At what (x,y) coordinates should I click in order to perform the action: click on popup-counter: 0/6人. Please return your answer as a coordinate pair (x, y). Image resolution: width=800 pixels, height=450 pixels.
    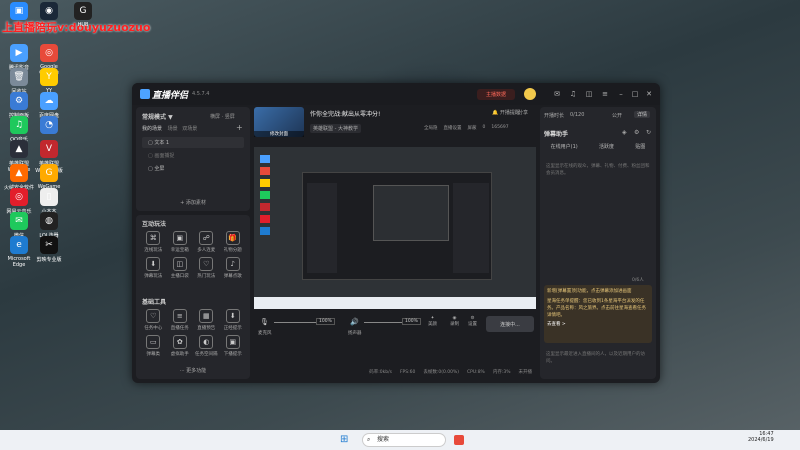
    Looking at the image, I should click on (638, 280).